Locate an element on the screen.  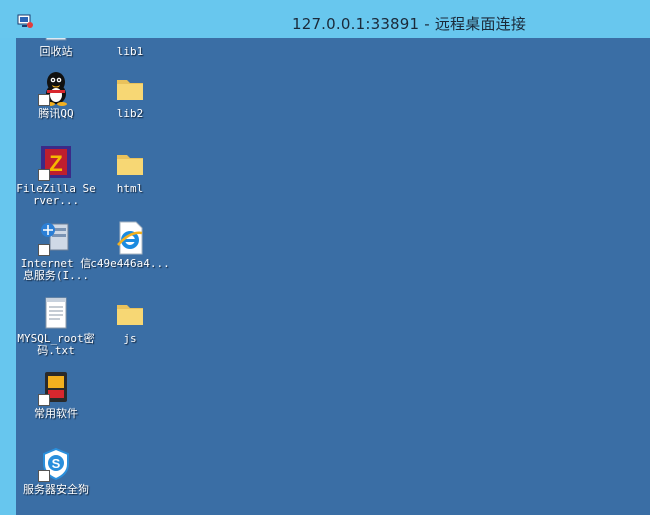
desktop-icon-common-software: 常用软件 is located at coordinates (56, 395).